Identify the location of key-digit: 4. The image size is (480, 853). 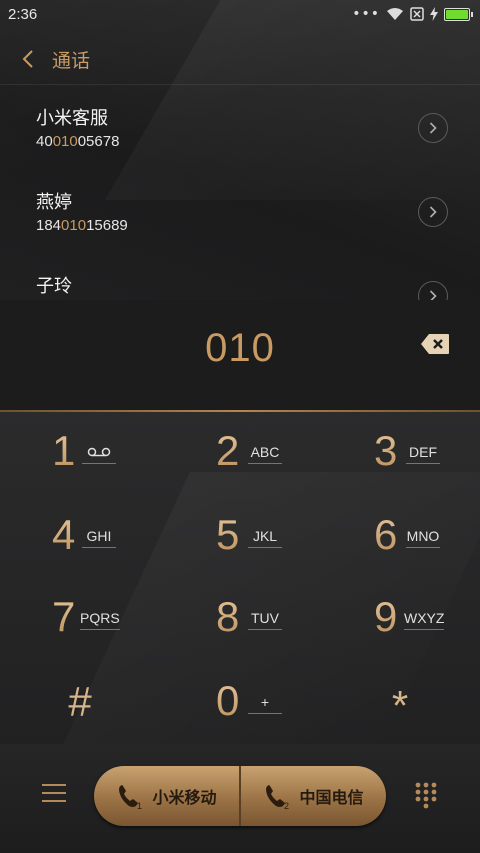
(64, 534).